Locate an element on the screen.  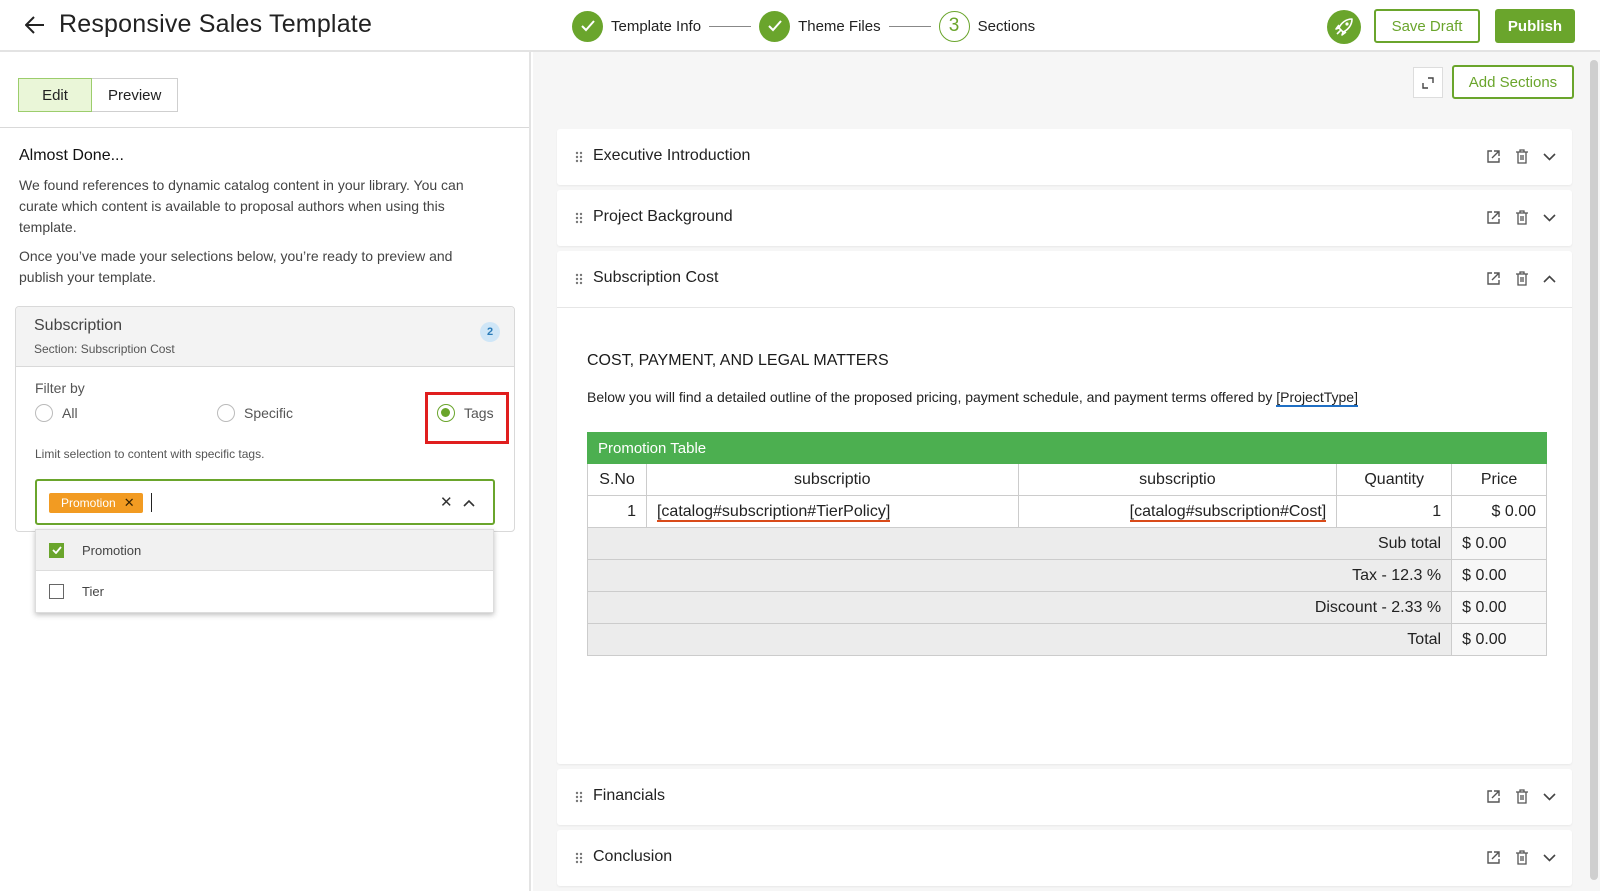
summary-label: Discount - 2.33 % is located at coordinates (1019, 607).